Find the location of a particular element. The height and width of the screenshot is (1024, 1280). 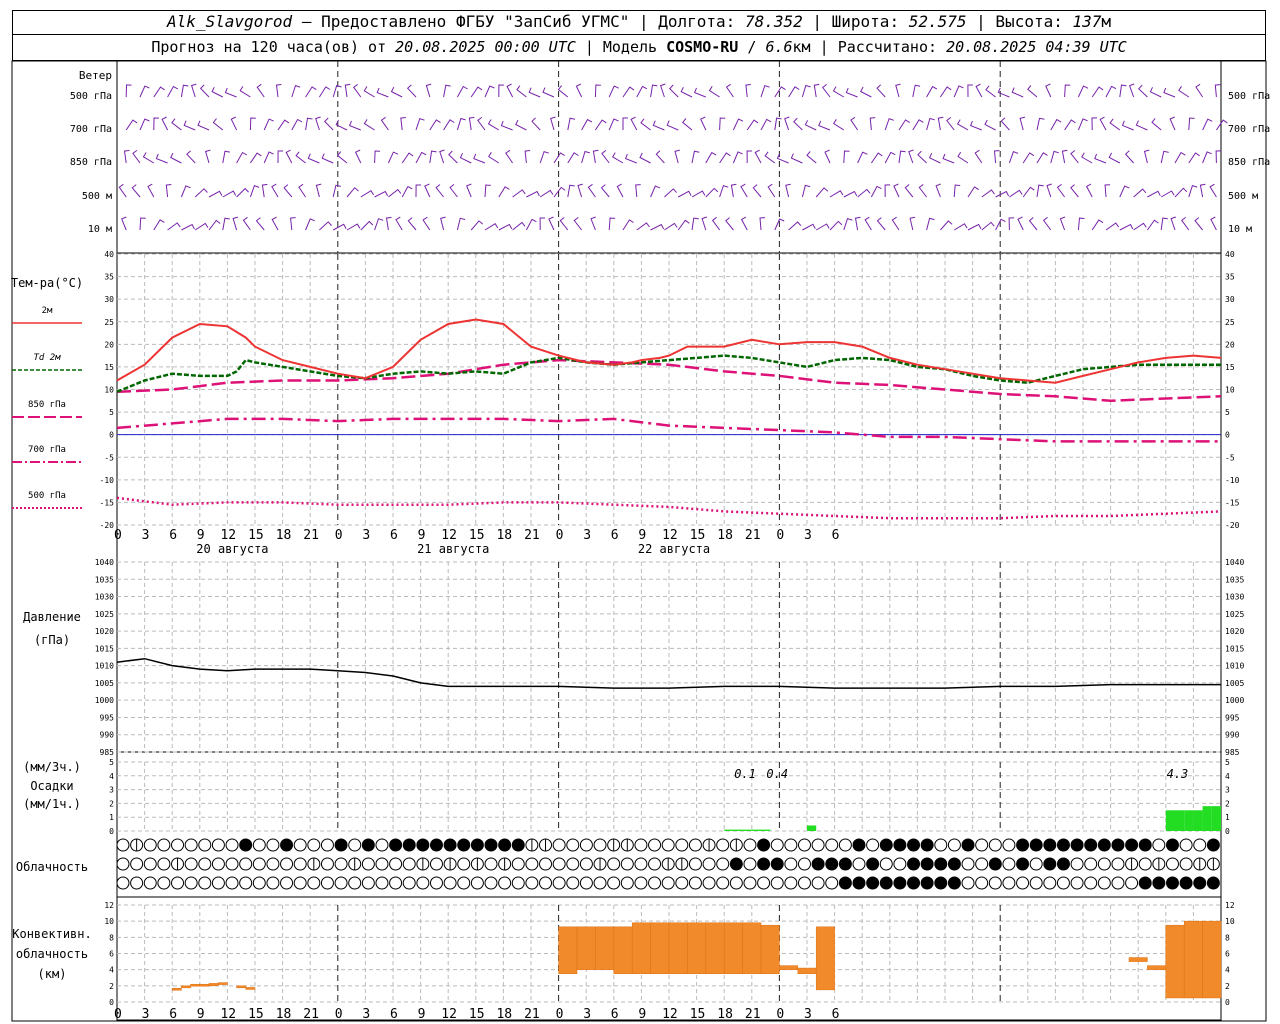

conv-tick-right: 2 is located at coordinates (1227, 986).